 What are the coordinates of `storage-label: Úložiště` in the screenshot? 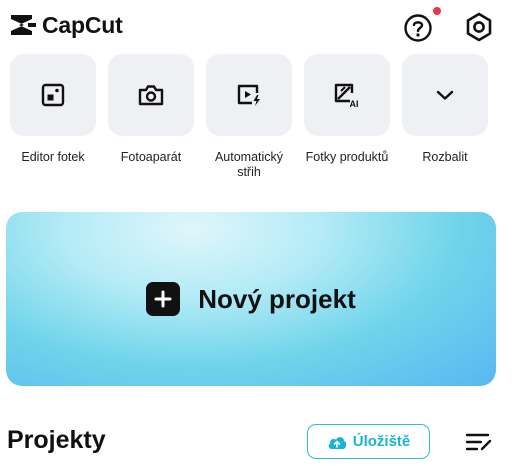 It's located at (381, 441).